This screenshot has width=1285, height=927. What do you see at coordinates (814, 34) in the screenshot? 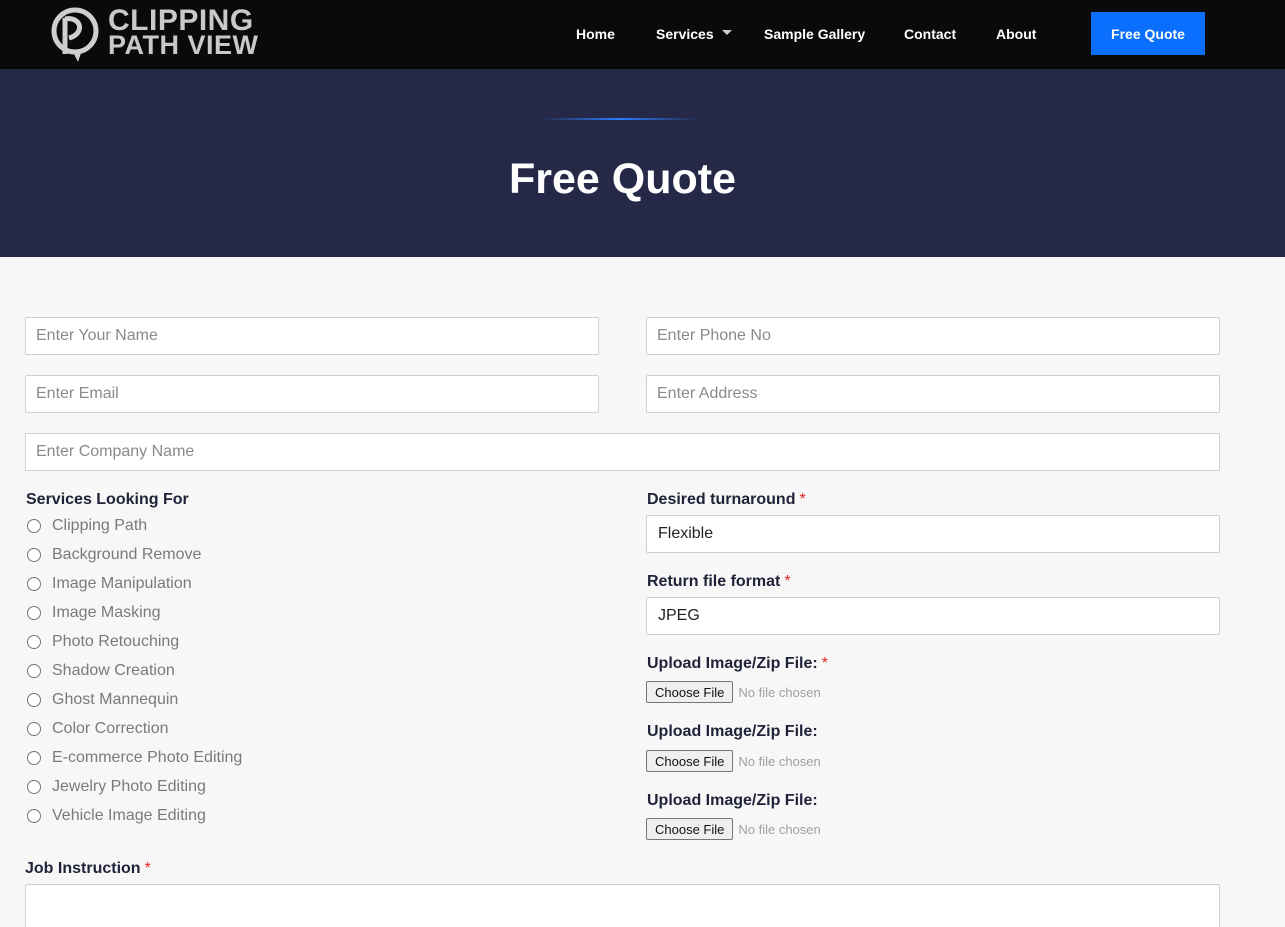
I see `nav-sample-gallery: Sample Gallery` at bounding box center [814, 34].